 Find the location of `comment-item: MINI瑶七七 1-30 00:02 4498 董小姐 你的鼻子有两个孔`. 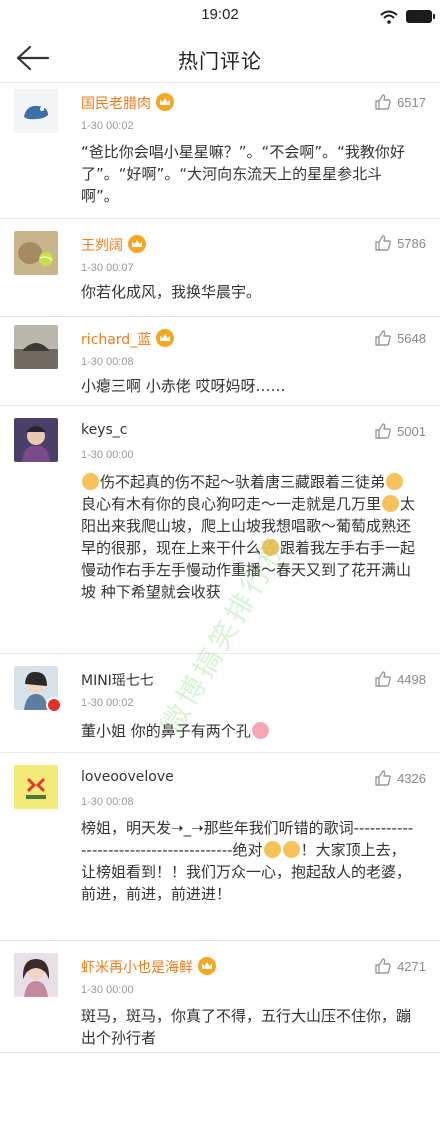

comment-item: MINI瑶七七 1-30 00:02 4498 董小姐 你的鼻子有两个孔 is located at coordinates (220, 703).